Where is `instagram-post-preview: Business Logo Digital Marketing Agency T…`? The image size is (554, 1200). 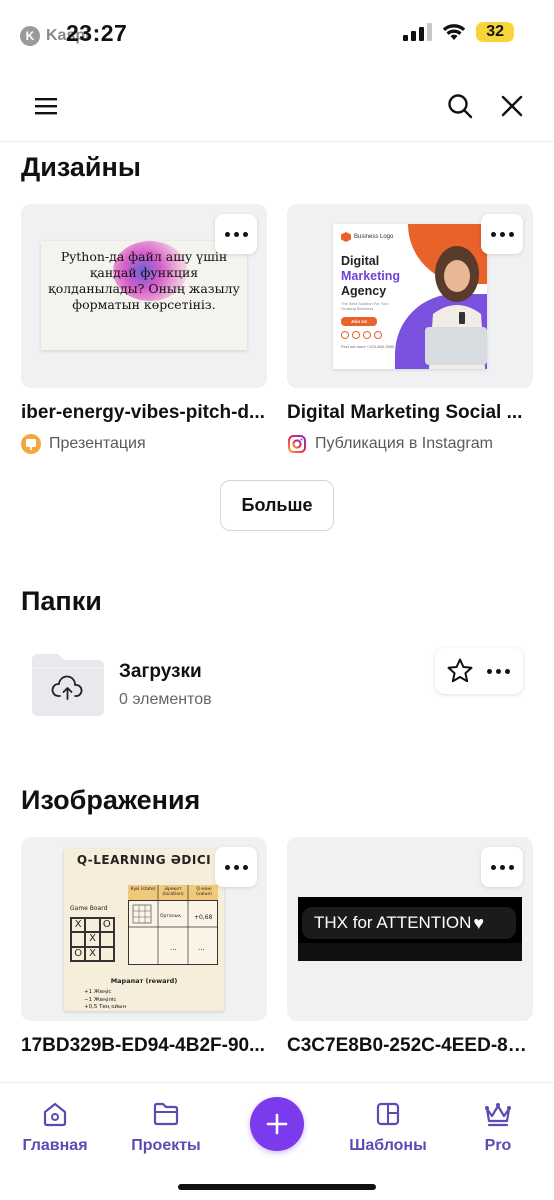 instagram-post-preview: Business Logo Digital Marketing Agency T… is located at coordinates (410, 296).